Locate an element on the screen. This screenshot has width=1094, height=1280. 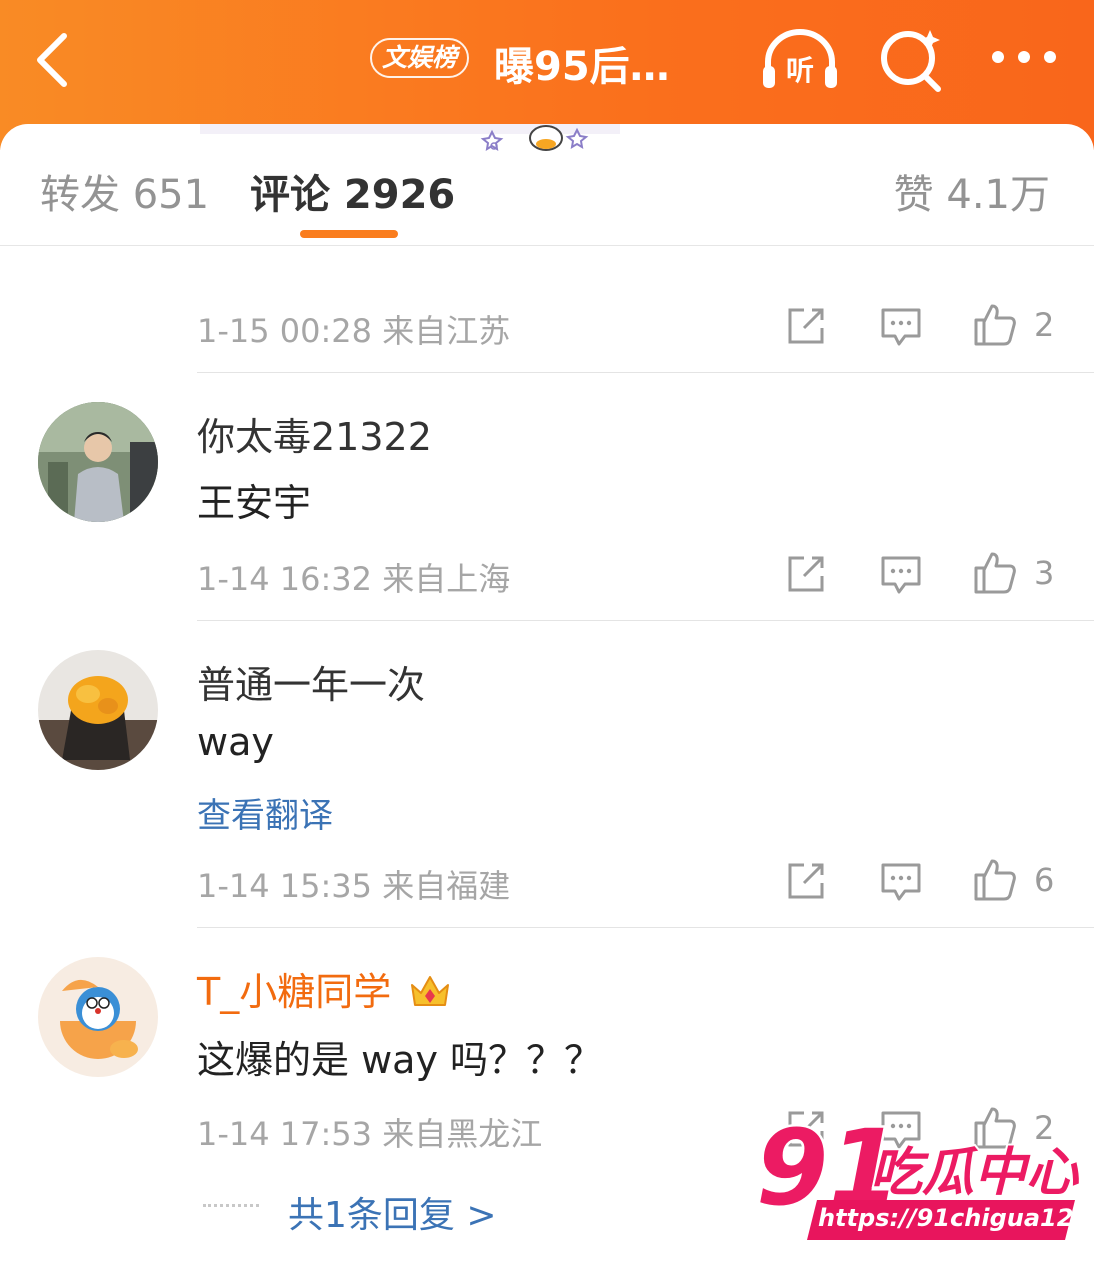
comment-username: T_小糖同学 is located at coordinates (324, 988).